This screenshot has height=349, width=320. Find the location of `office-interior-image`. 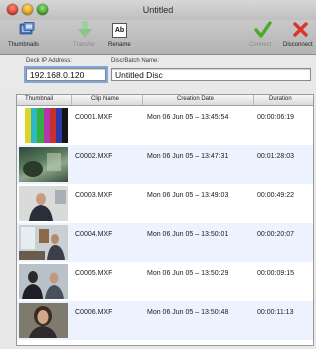

office-interior-image is located at coordinates (43, 242).